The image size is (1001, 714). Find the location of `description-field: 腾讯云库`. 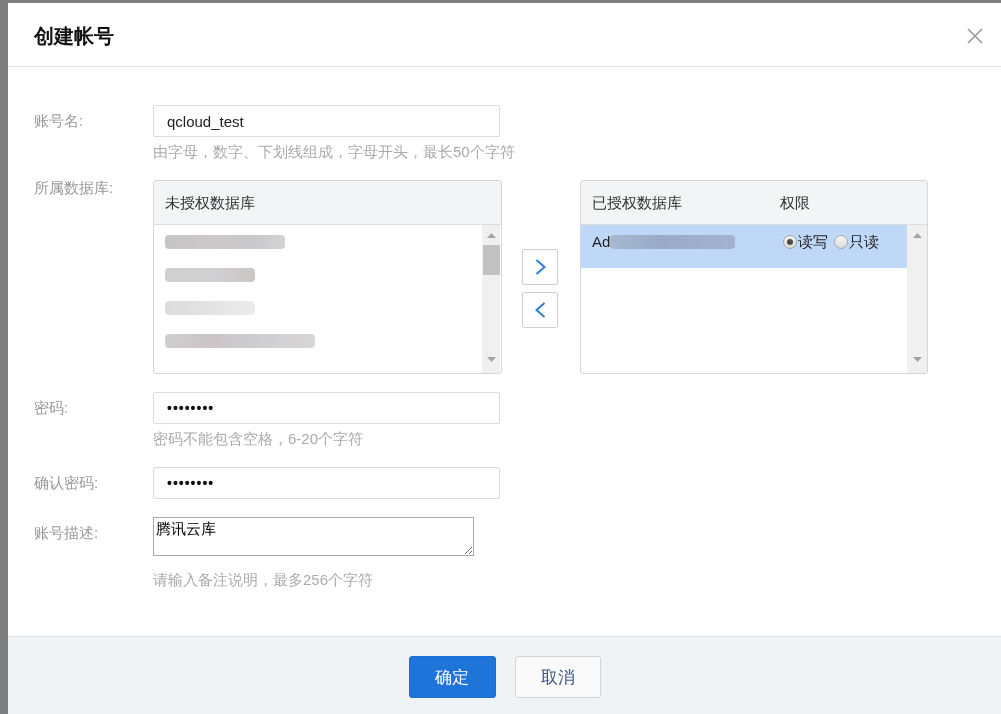

description-field: 腾讯云库 is located at coordinates (313, 536).